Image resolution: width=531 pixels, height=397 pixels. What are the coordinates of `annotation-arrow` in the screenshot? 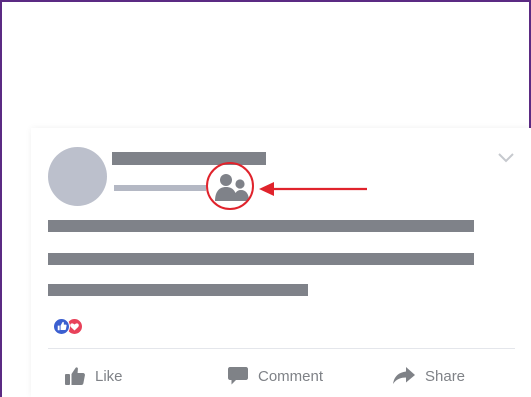 It's located at (313, 189).